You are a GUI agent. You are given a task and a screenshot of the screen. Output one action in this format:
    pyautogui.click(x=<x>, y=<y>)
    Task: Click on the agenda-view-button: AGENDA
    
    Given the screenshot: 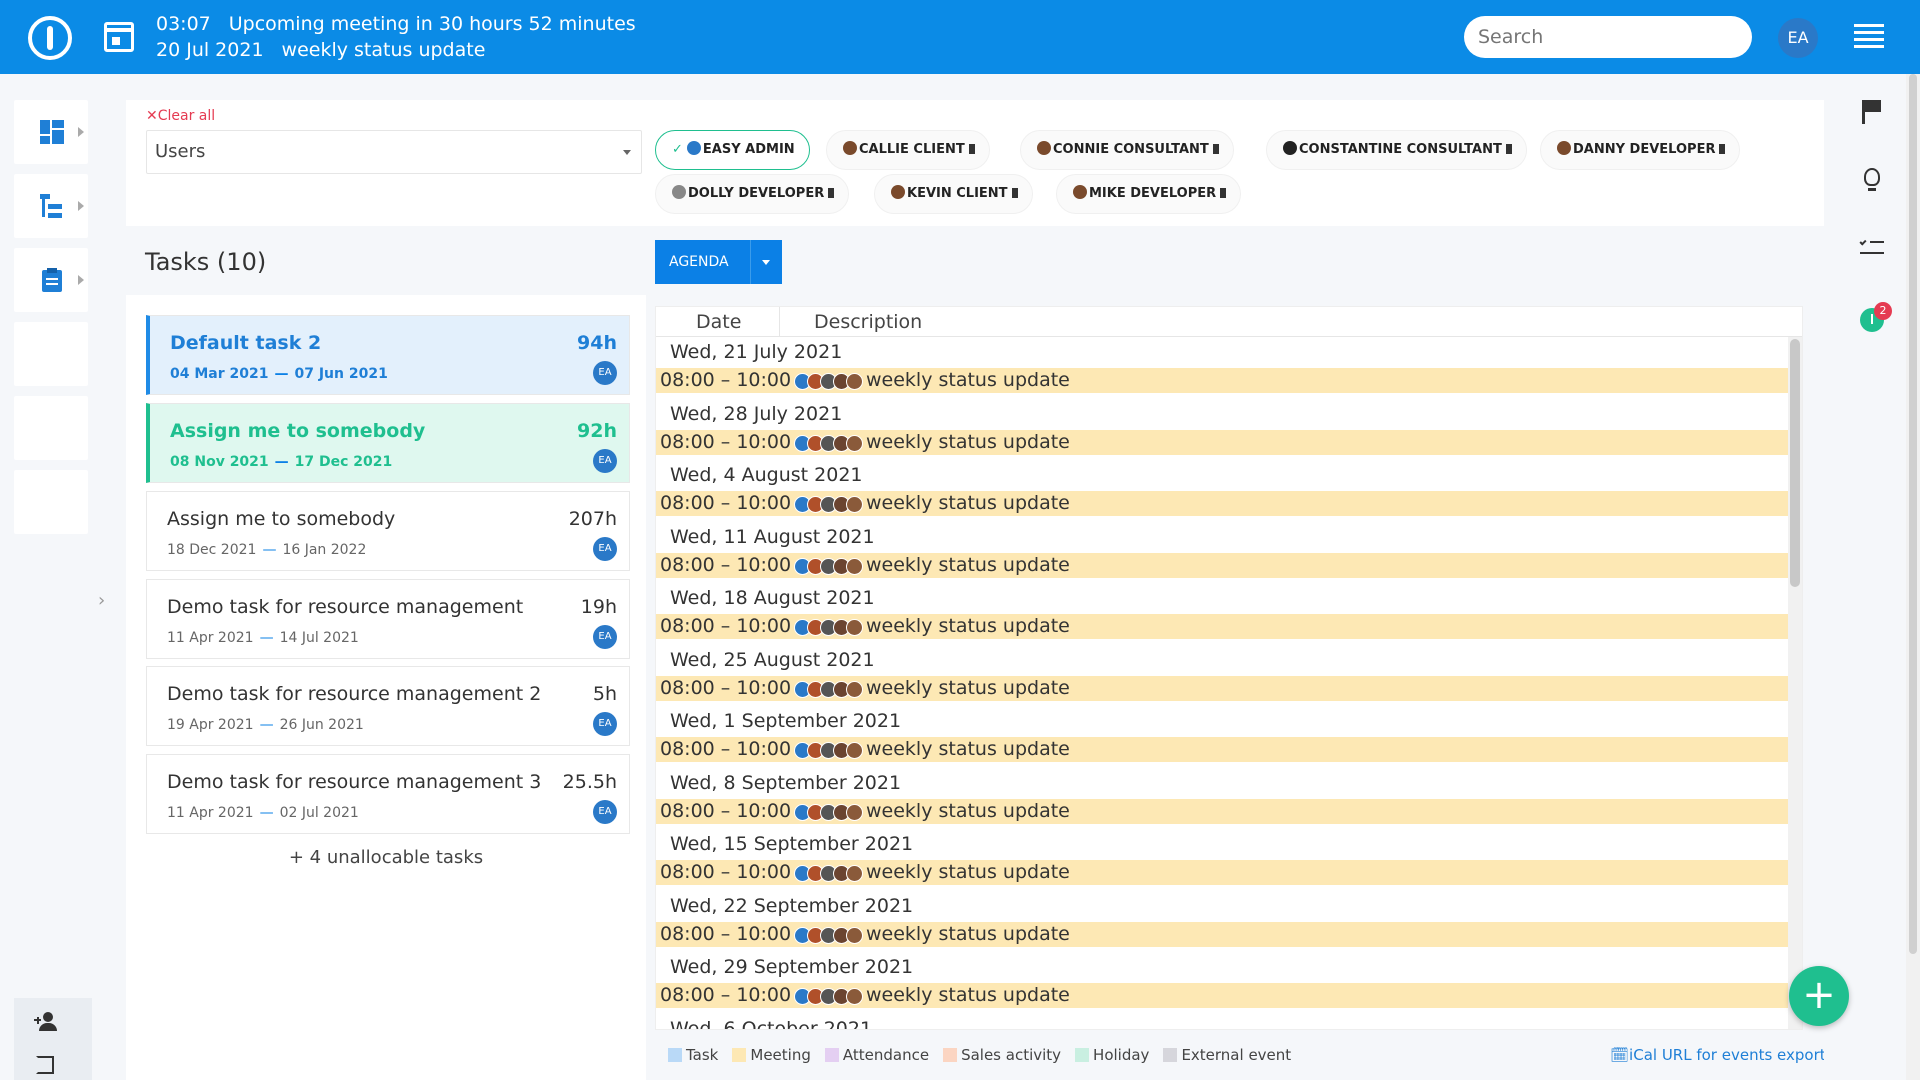 What is the action you would take?
    pyautogui.click(x=718, y=262)
    